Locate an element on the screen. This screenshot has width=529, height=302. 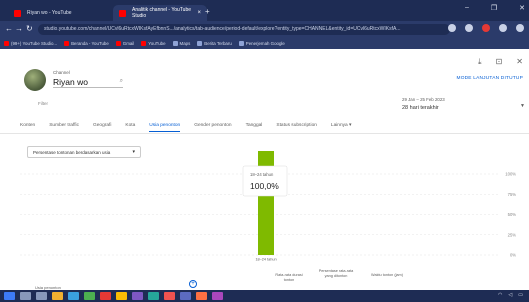
system-tray: ◠ ◁ ▭ is located at coordinates (510, 295).